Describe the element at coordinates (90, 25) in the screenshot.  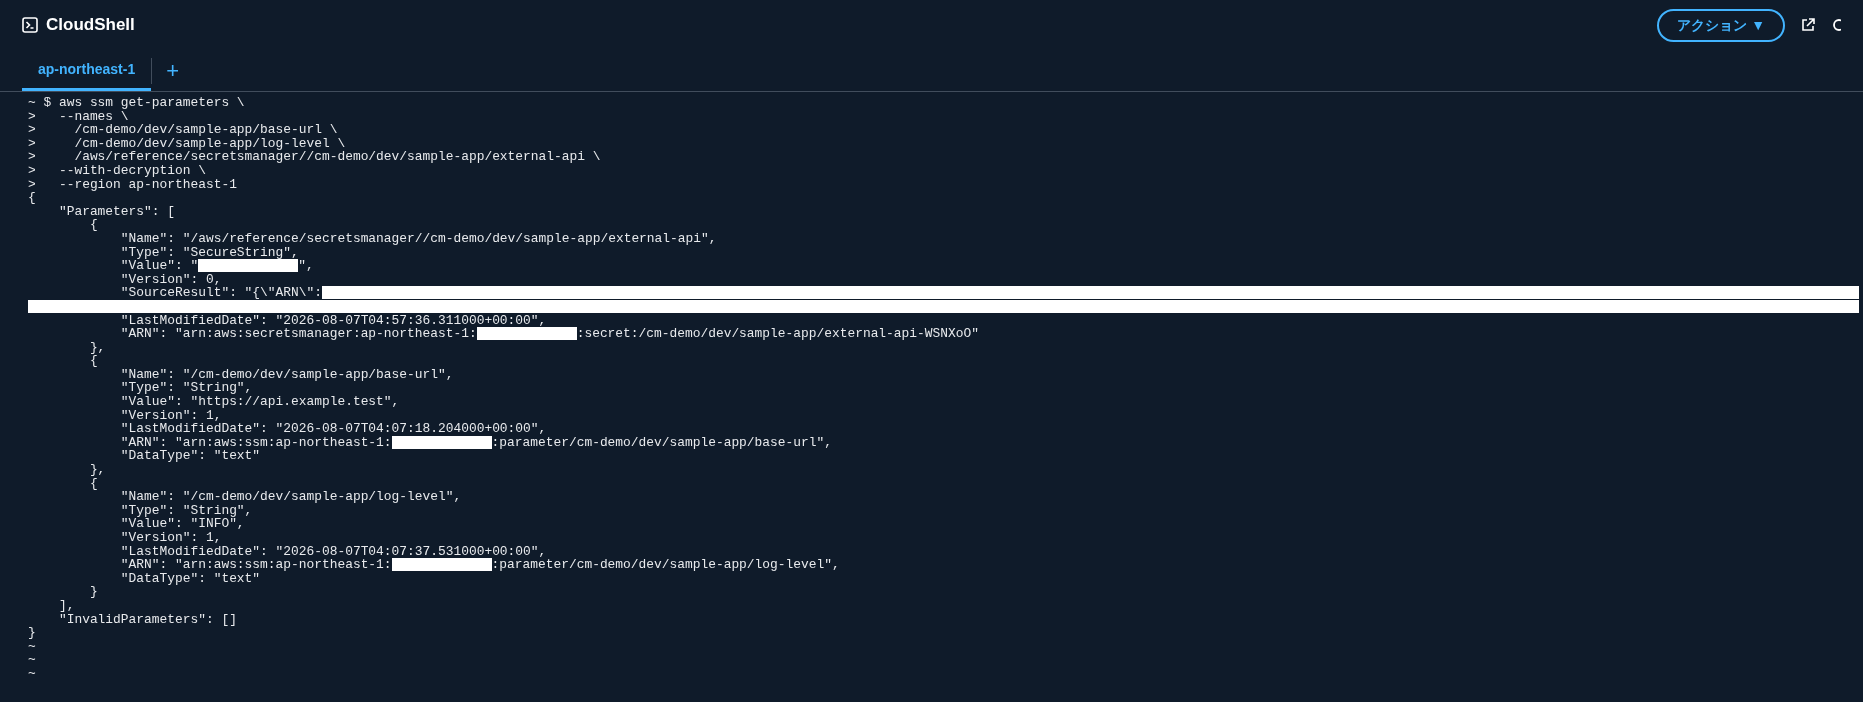
I see `app-title: CloudShell` at that location.